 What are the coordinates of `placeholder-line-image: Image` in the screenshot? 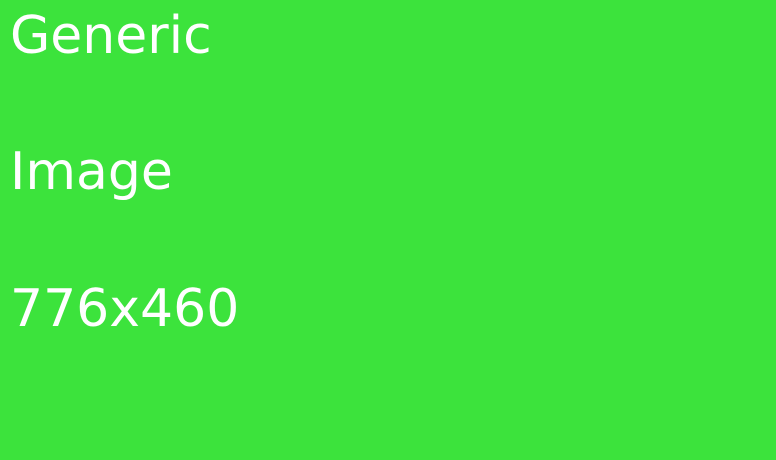 It's located at (91, 172).